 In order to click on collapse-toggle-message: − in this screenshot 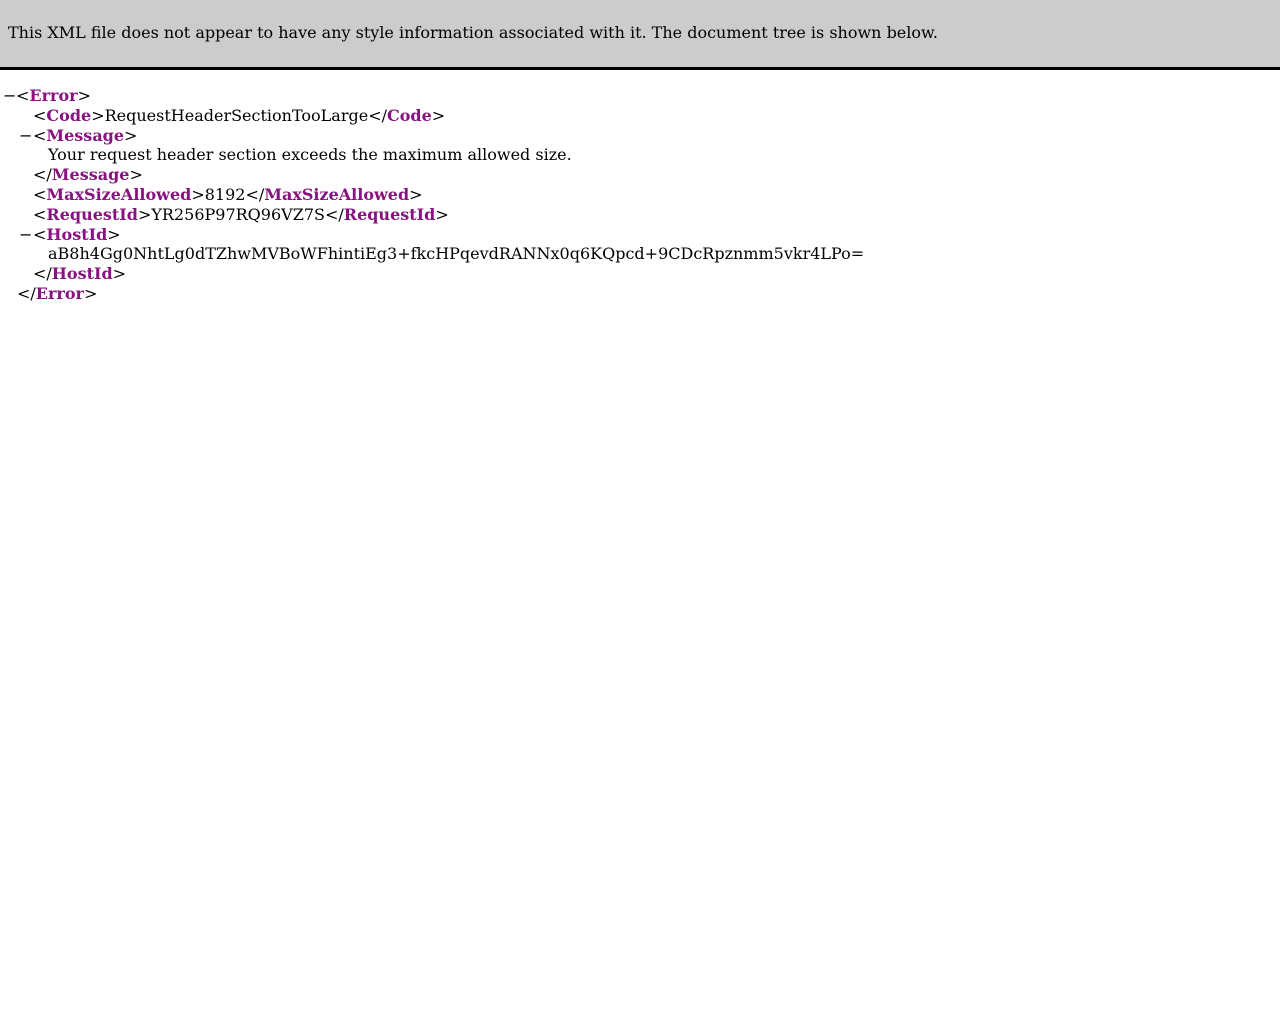, I will do `click(25, 136)`.